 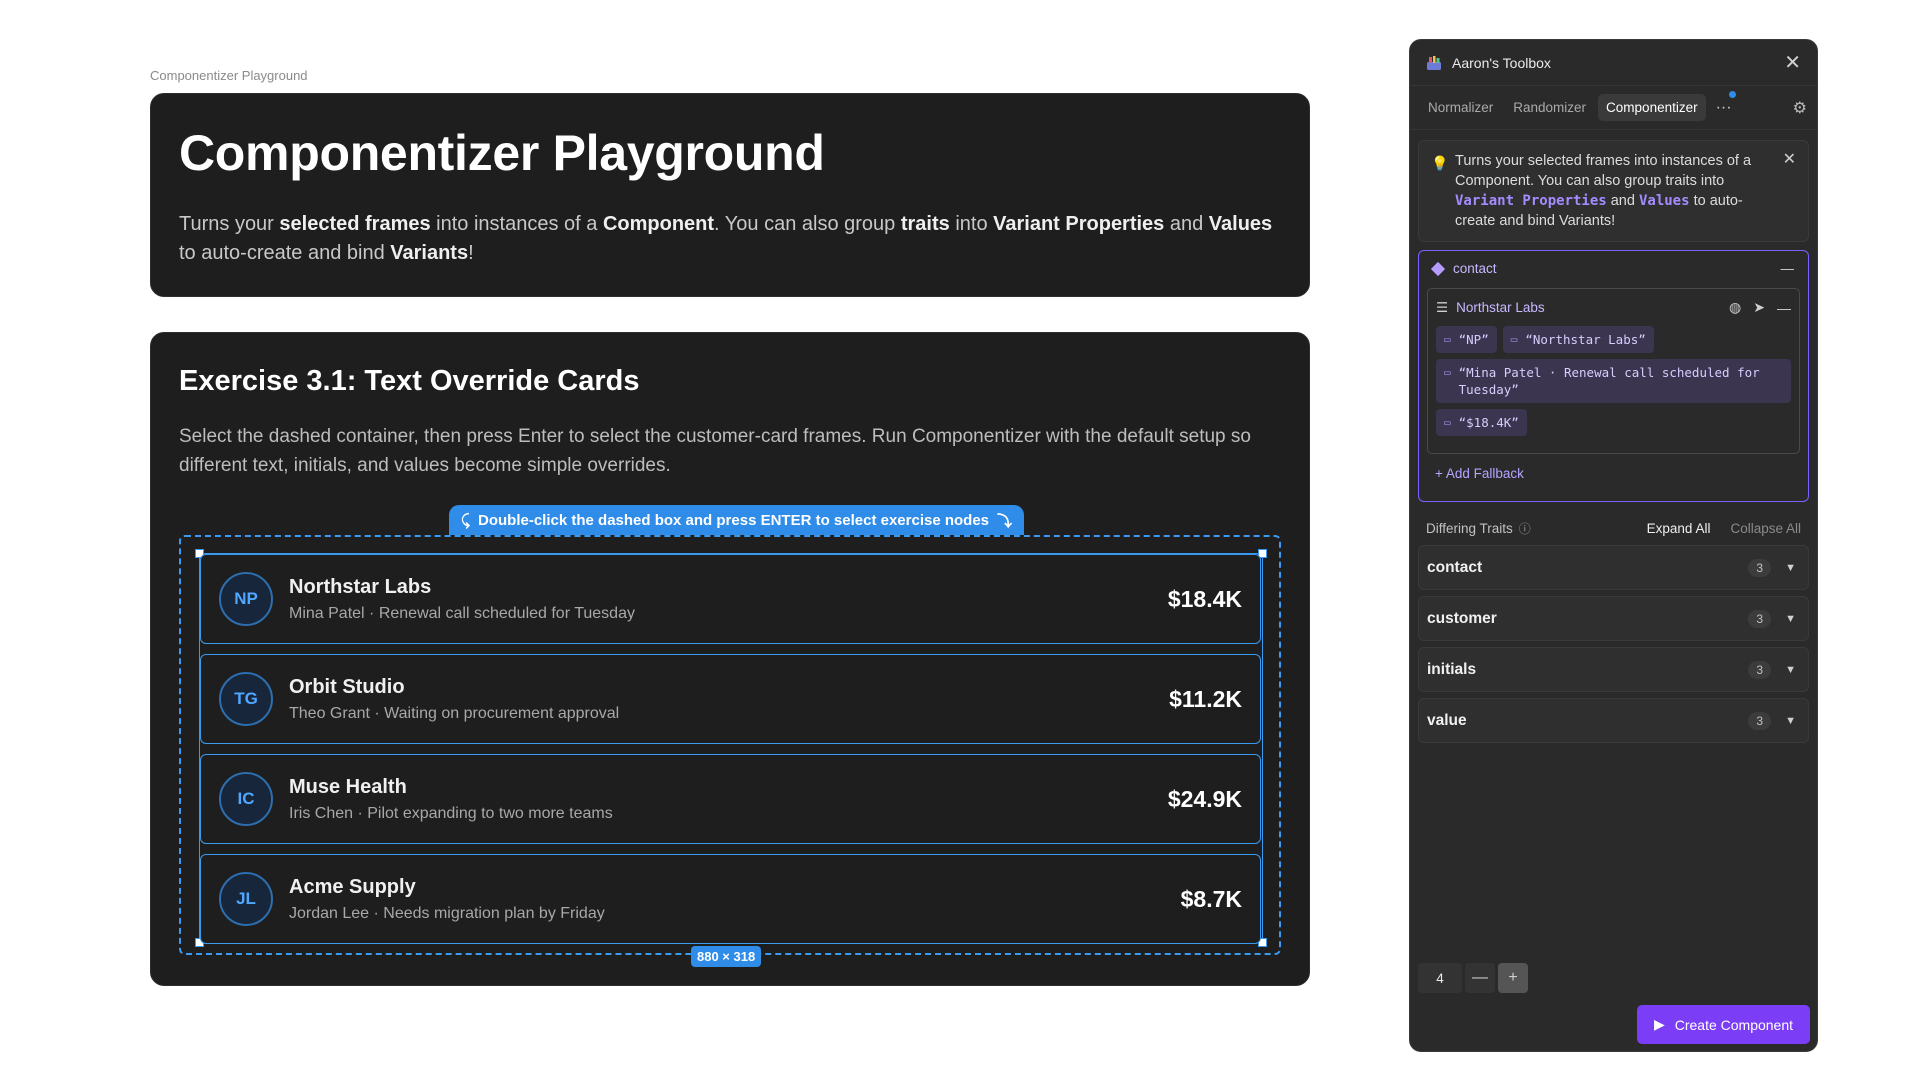 I want to click on create-component-button: ▶ Create Component, so click(x=1723, y=1024).